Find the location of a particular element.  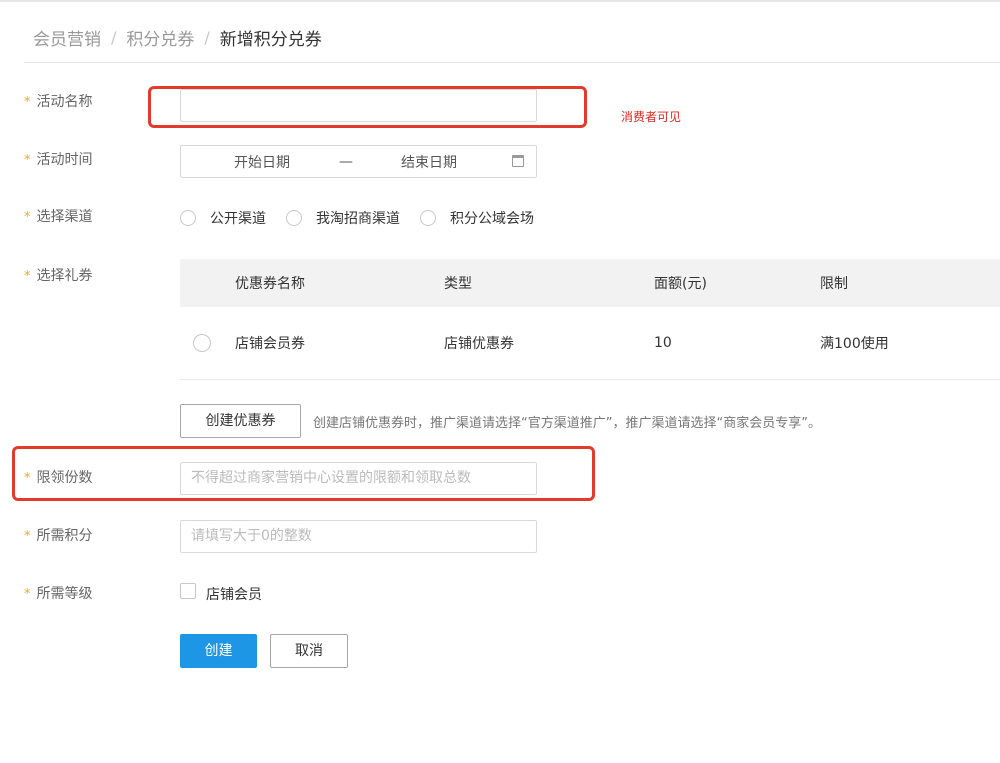

coupon-table-header: 优惠券名称 类型 面额(元) 限制 is located at coordinates (590, 283).